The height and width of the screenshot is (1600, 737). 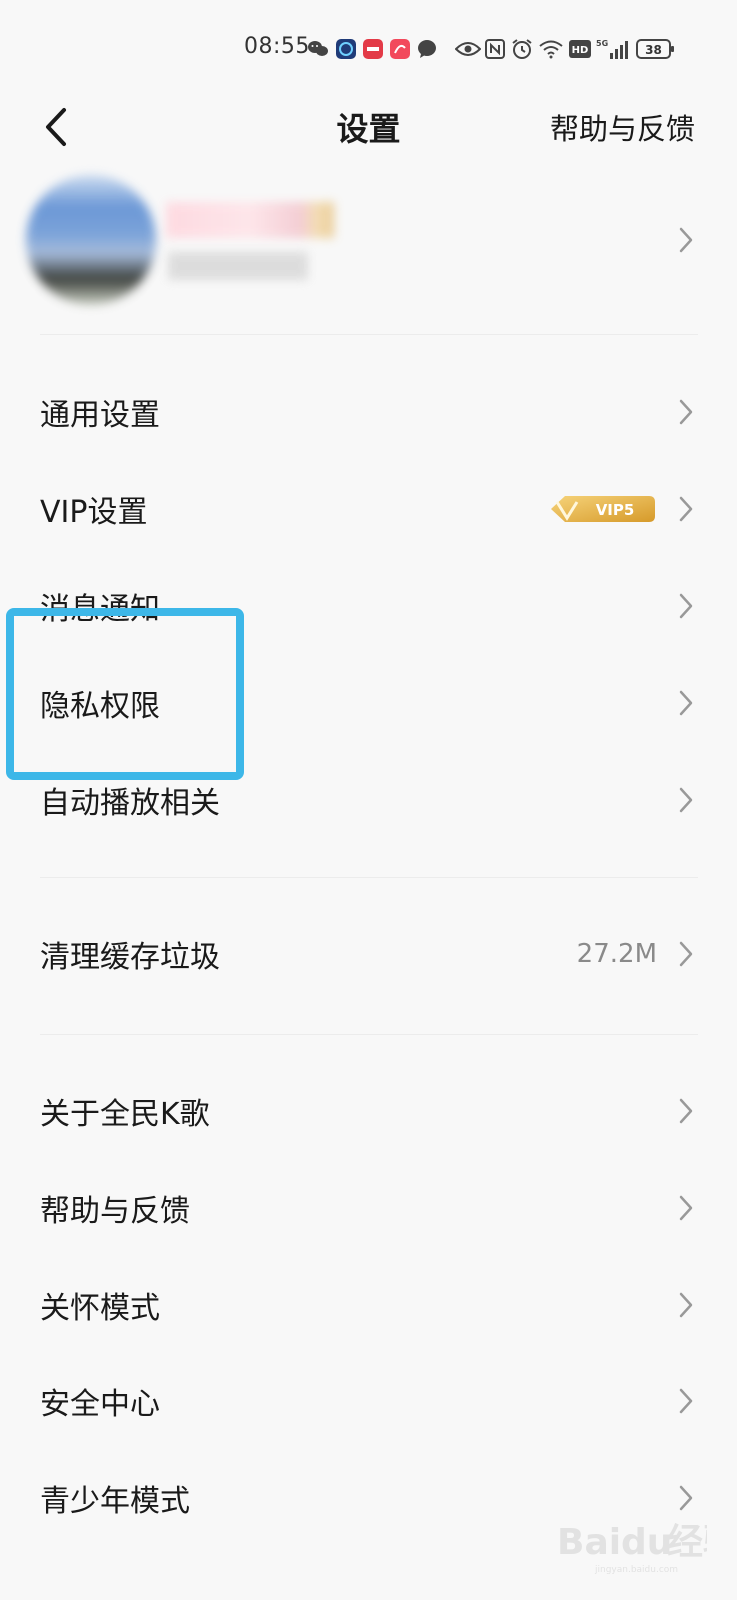 What do you see at coordinates (100, 706) in the screenshot?
I see `menu-label: 隐私权限` at bounding box center [100, 706].